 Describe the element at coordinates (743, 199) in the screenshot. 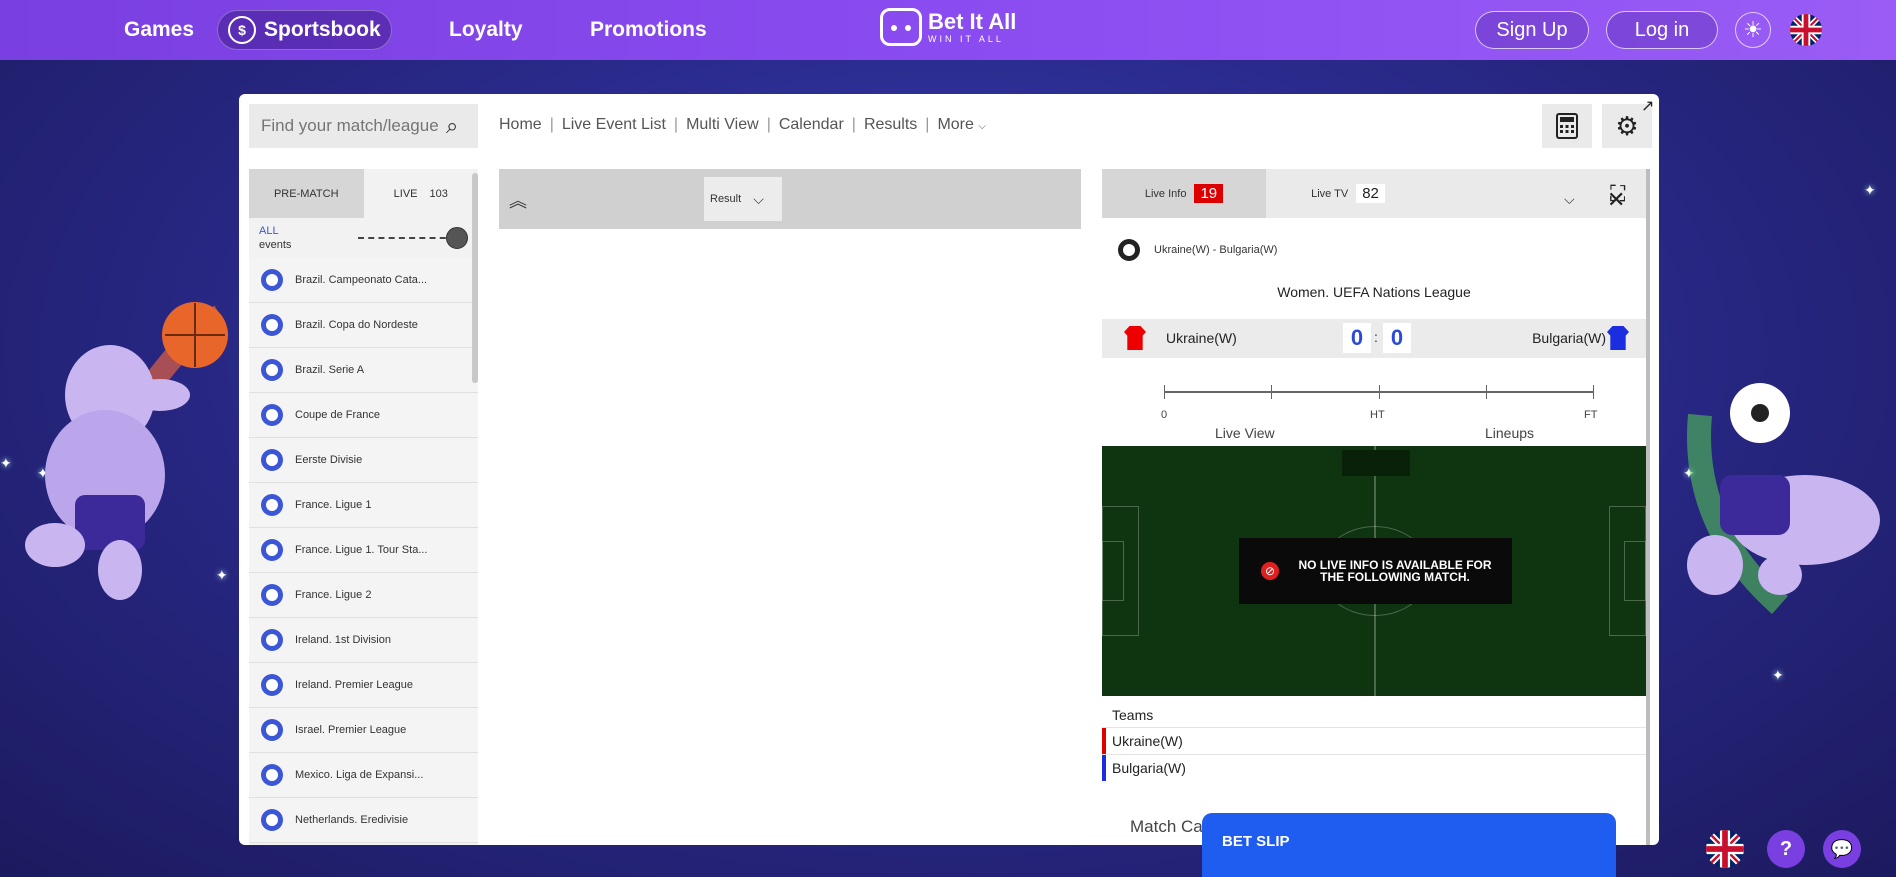

I see `market-select: Result ⌵` at that location.